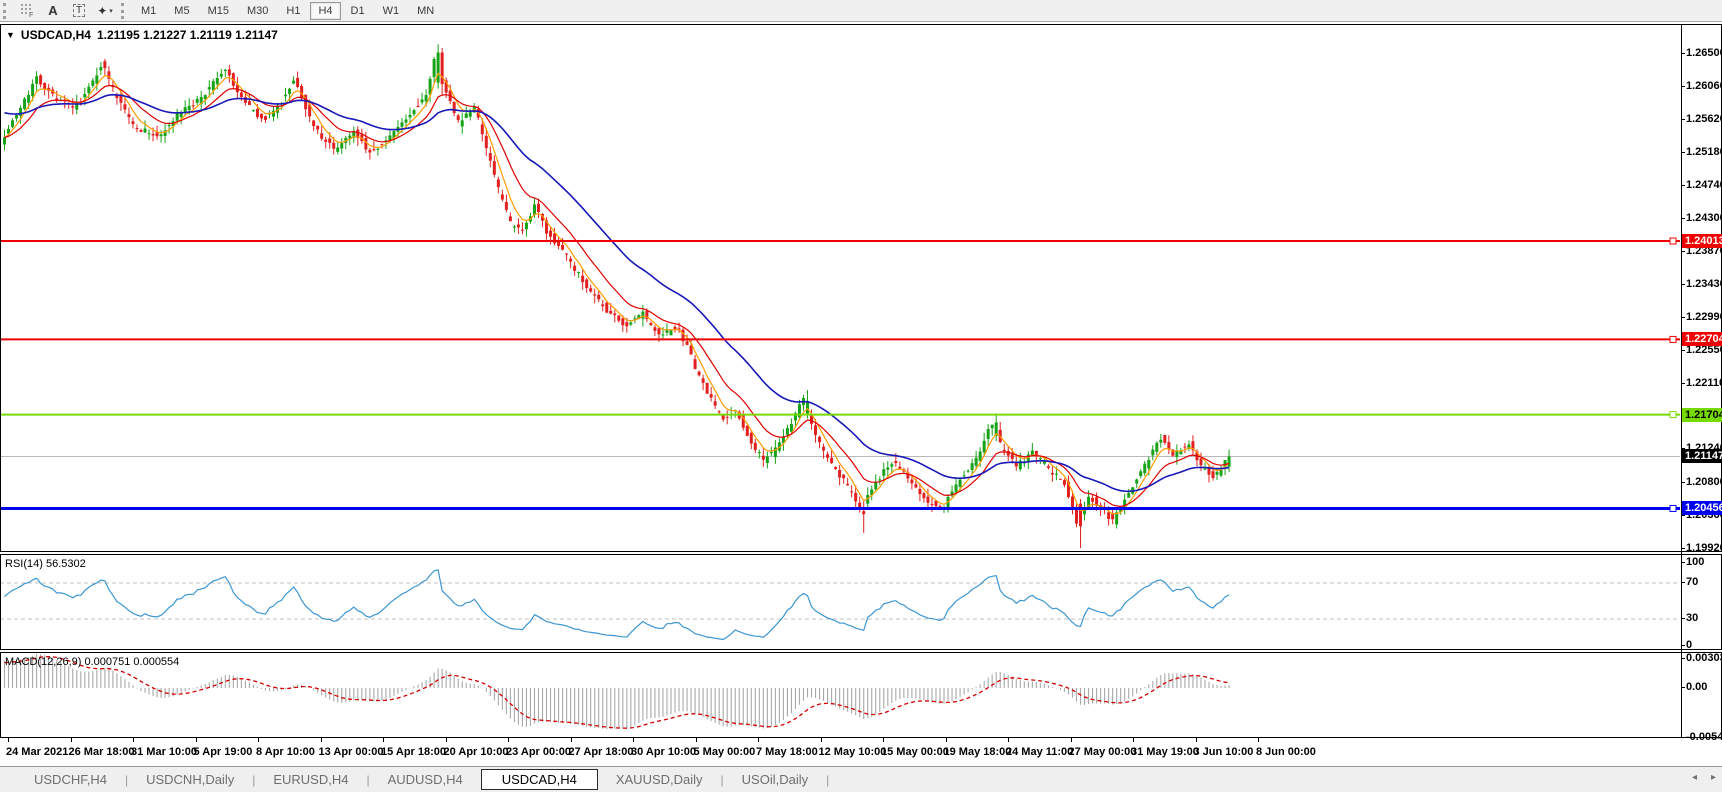 Image resolution: width=1722 pixels, height=792 pixels. I want to click on price-axis-line, so click(1681, 381).